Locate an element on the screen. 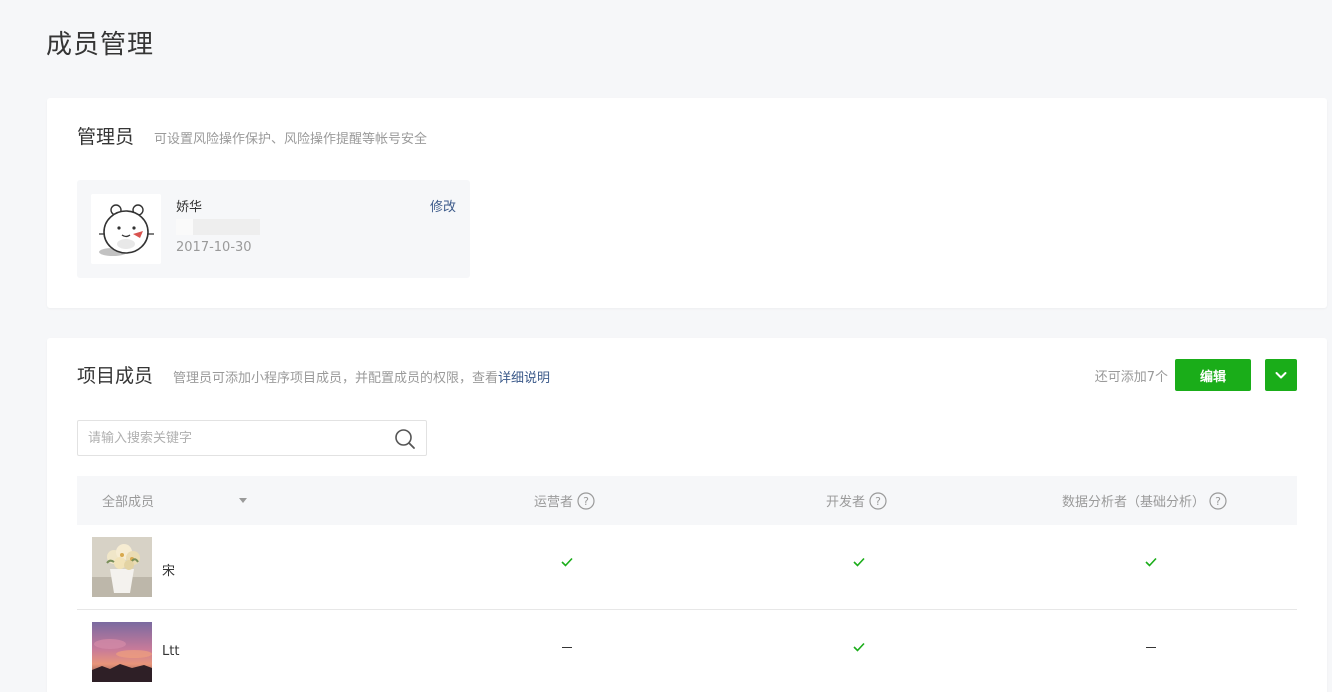 The height and width of the screenshot is (692, 1332). more-options-button is located at coordinates (1281, 375).